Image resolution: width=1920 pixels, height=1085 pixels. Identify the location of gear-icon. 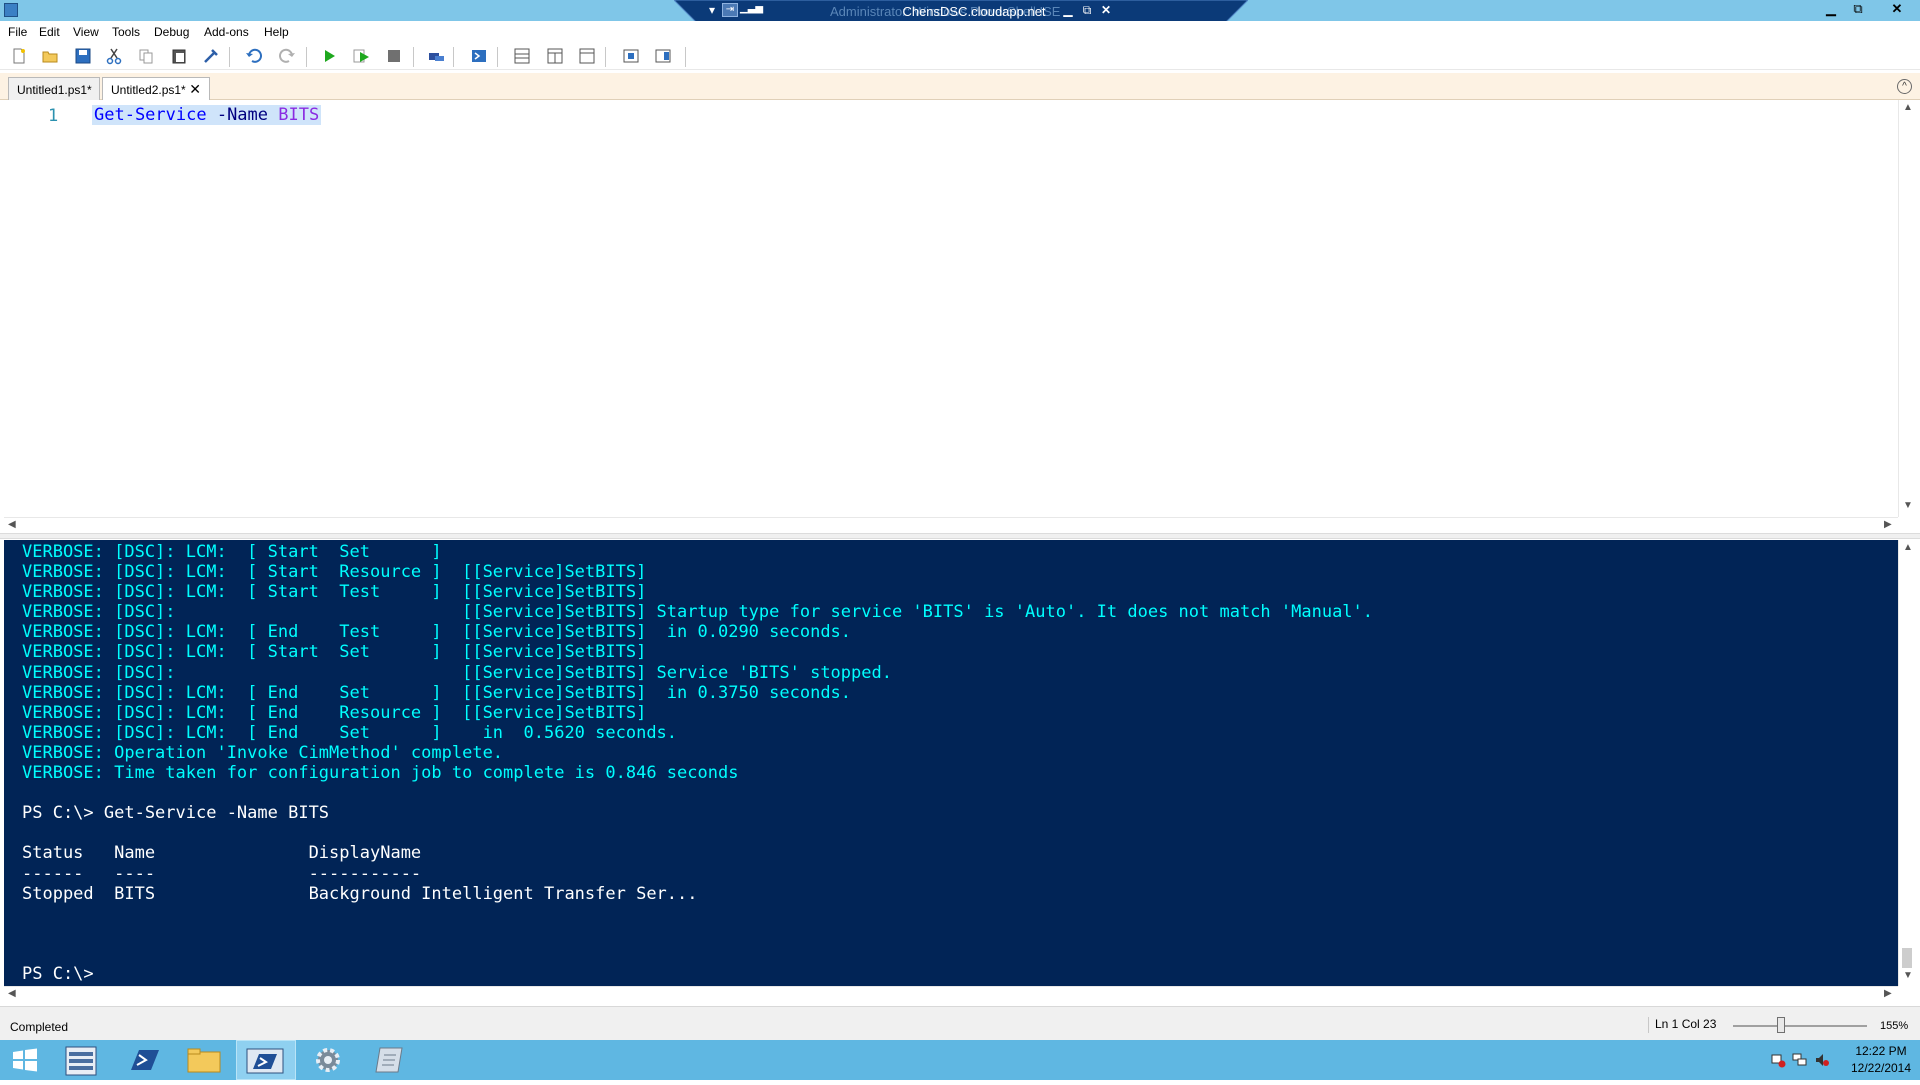
(328, 1060).